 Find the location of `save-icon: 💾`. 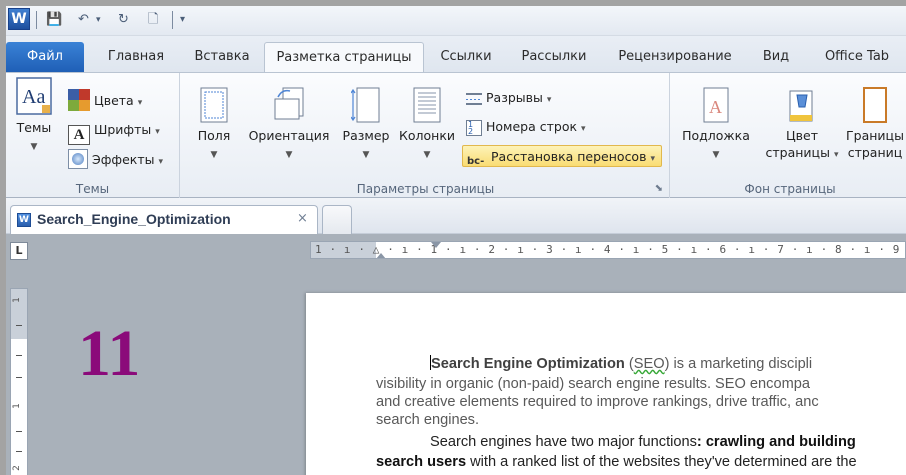

save-icon: 💾 is located at coordinates (54, 20).